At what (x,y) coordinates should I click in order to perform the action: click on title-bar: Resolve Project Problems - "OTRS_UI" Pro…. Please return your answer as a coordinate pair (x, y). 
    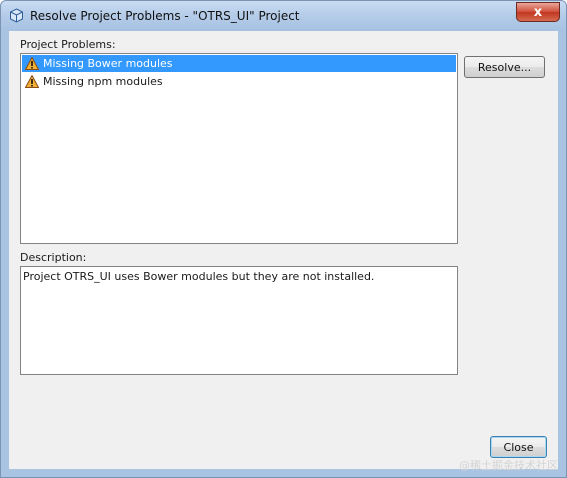
    Looking at the image, I should click on (283, 16).